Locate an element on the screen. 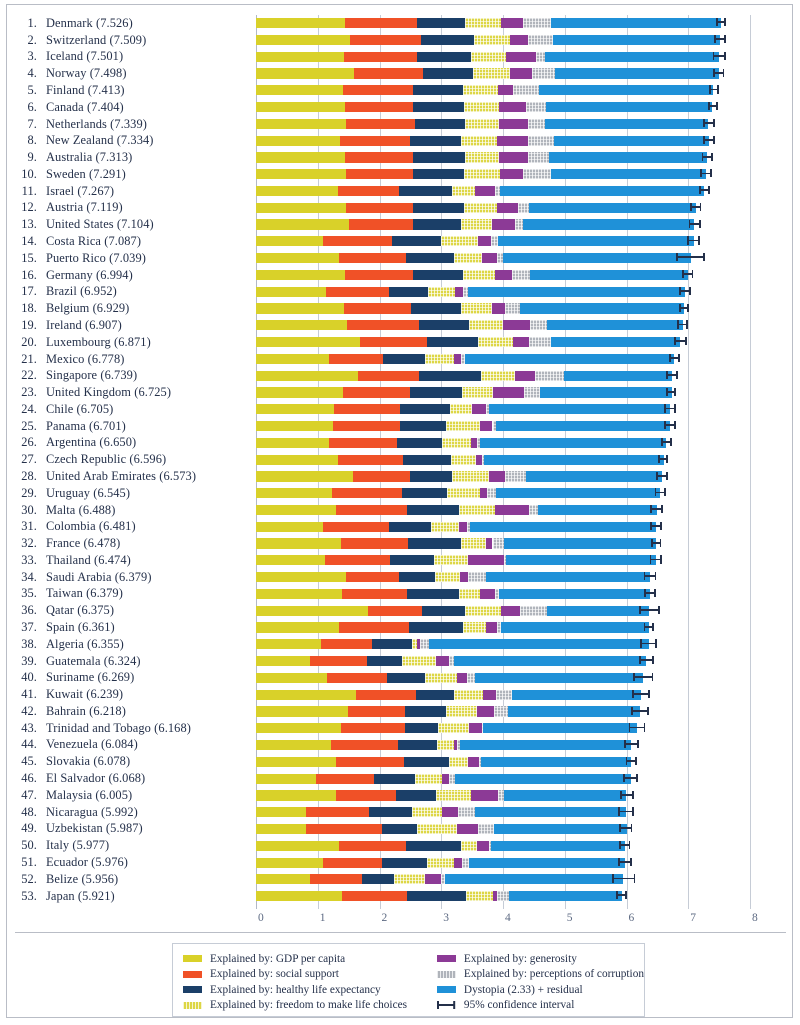  x-tick-label: 6 is located at coordinates (631, 918).